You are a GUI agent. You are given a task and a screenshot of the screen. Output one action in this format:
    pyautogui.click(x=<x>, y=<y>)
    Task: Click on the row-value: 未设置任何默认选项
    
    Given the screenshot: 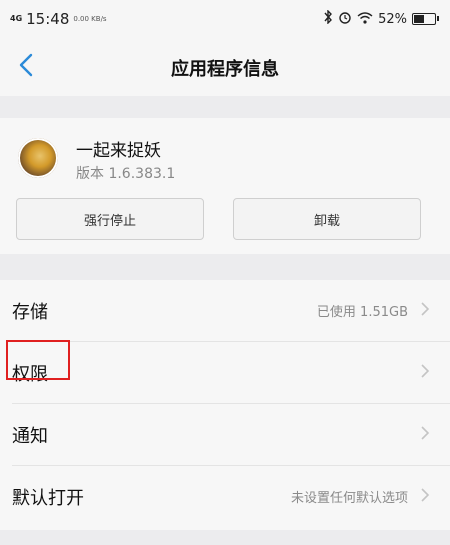 What is the action you would take?
    pyautogui.click(x=349, y=498)
    